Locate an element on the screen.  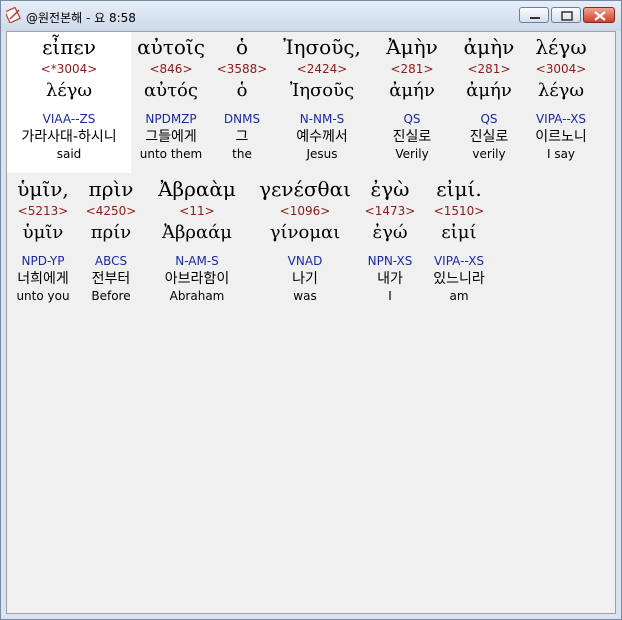
greek-word: αὐτοῖς is located at coordinates (171, 47).